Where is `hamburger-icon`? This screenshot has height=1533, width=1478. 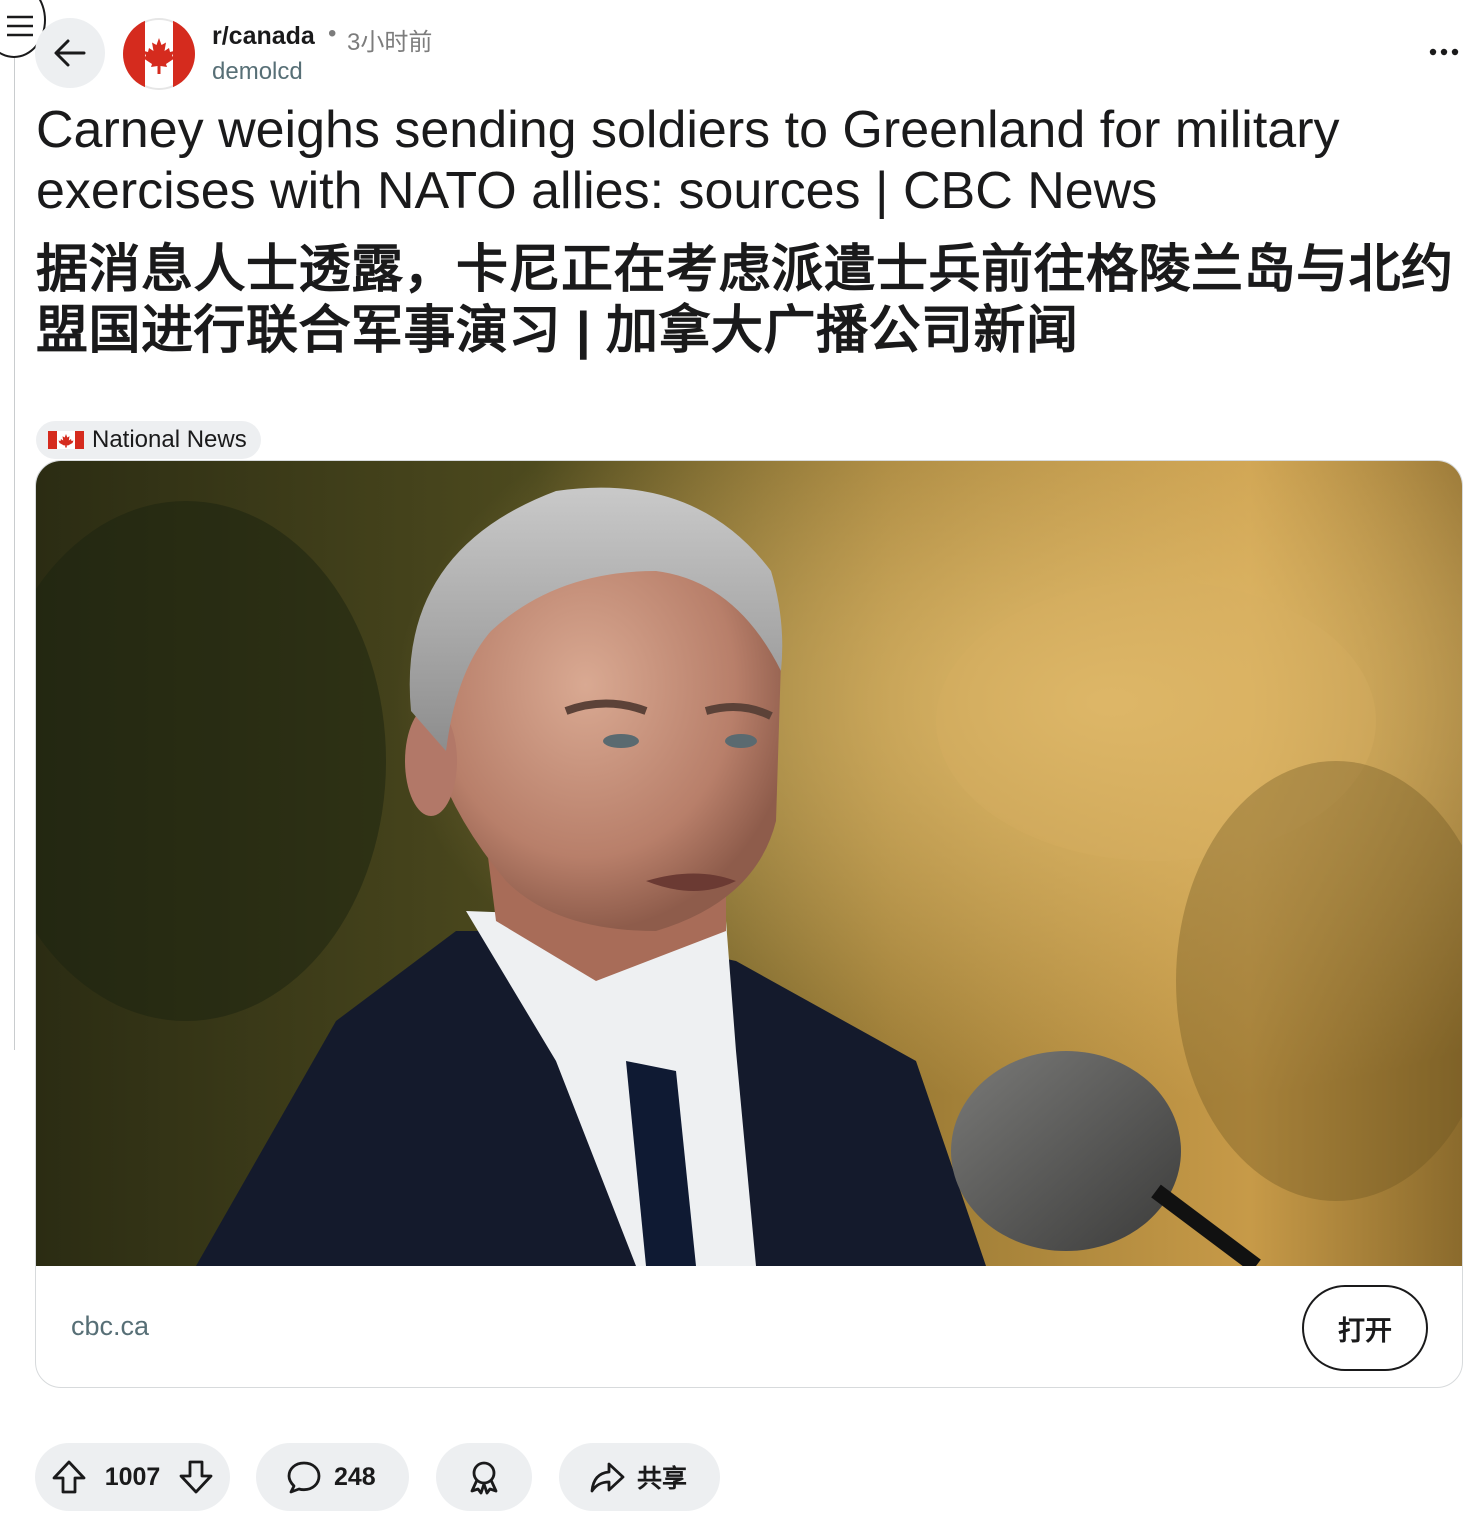 hamburger-icon is located at coordinates (17, 20).